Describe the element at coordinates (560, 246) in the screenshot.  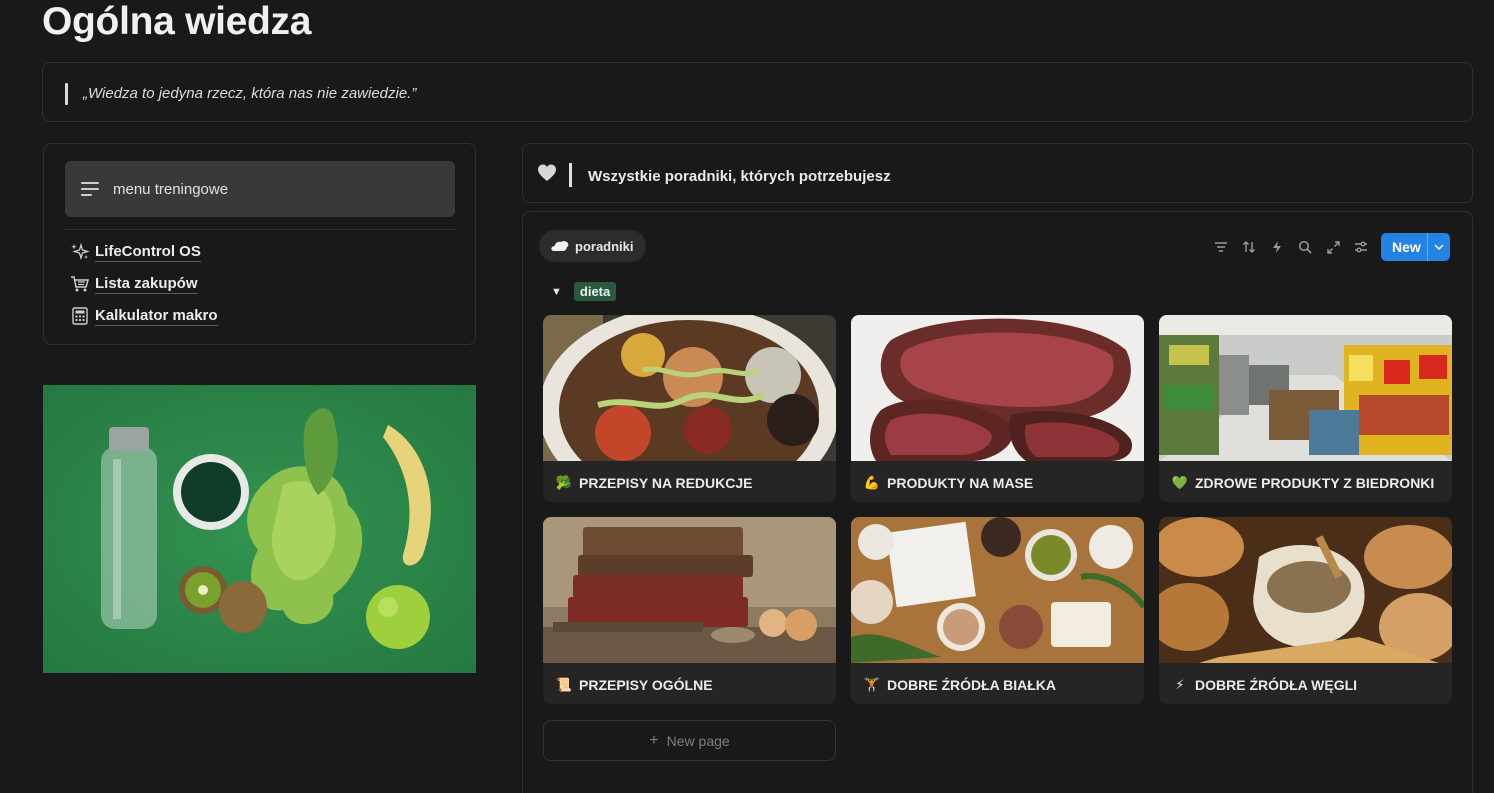
I see `cloud-icon` at that location.